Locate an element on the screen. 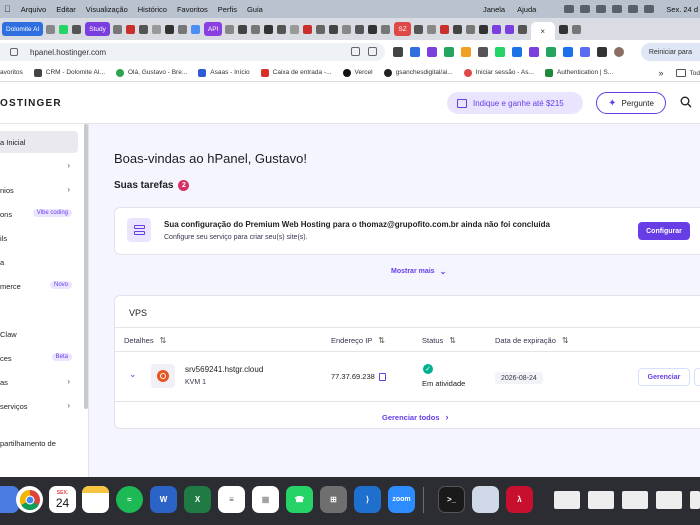 This screenshot has width=700, height=525. bookmarks-overflow-button: » is located at coordinates (661, 73).